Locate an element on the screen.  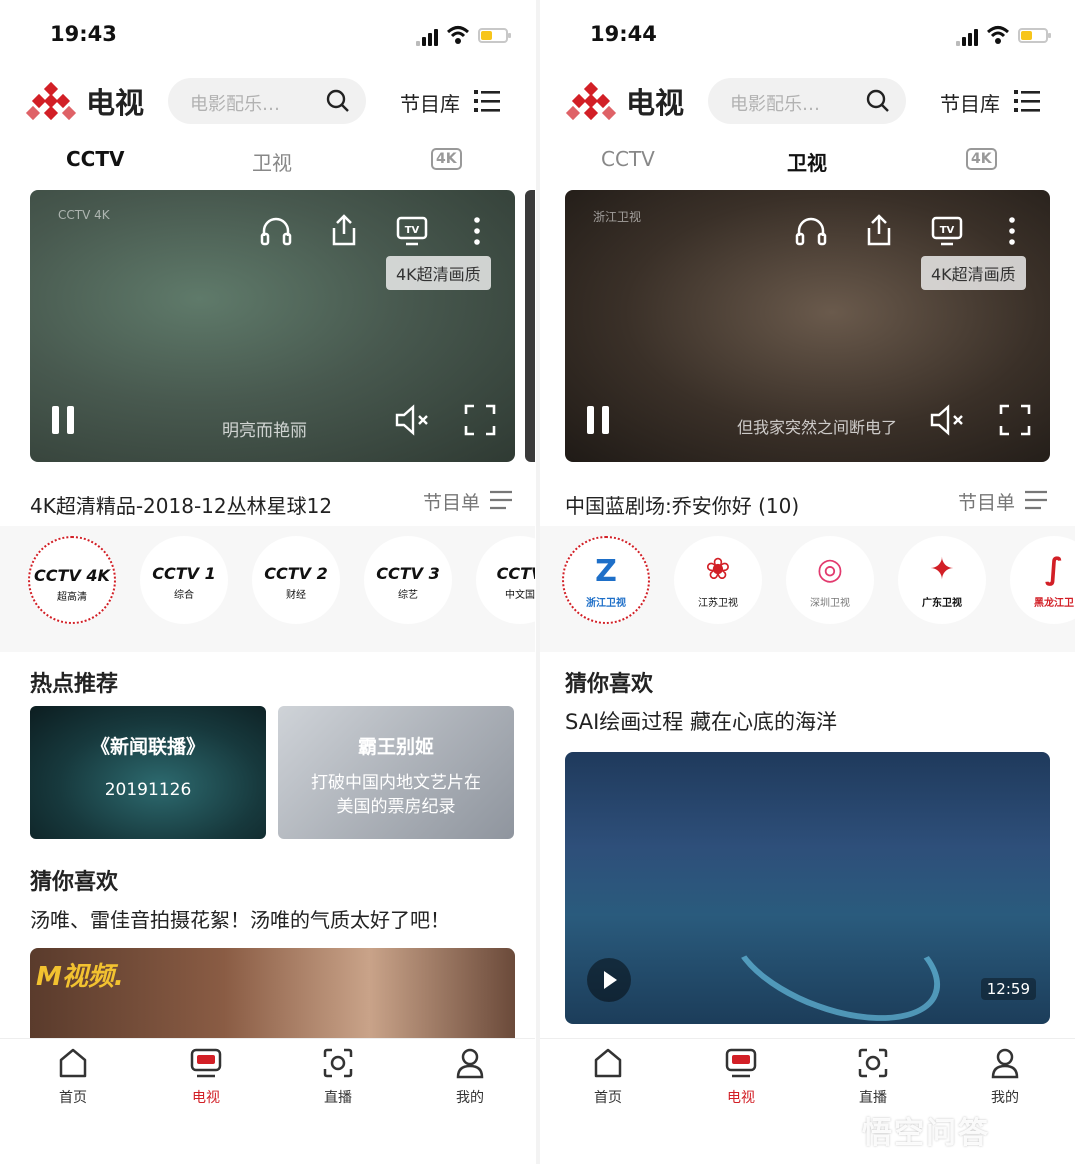
hot-card-line2: 美国的票房纪录 is located at coordinates (396, 807).